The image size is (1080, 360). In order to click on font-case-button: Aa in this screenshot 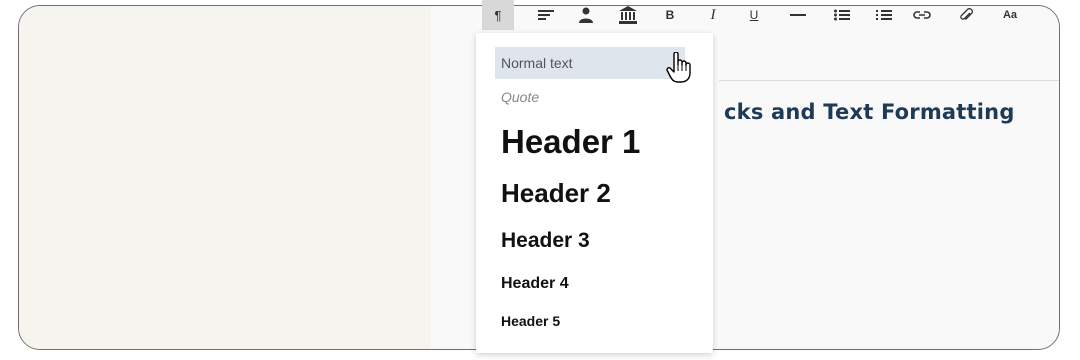, I will do `click(1010, 15)`.